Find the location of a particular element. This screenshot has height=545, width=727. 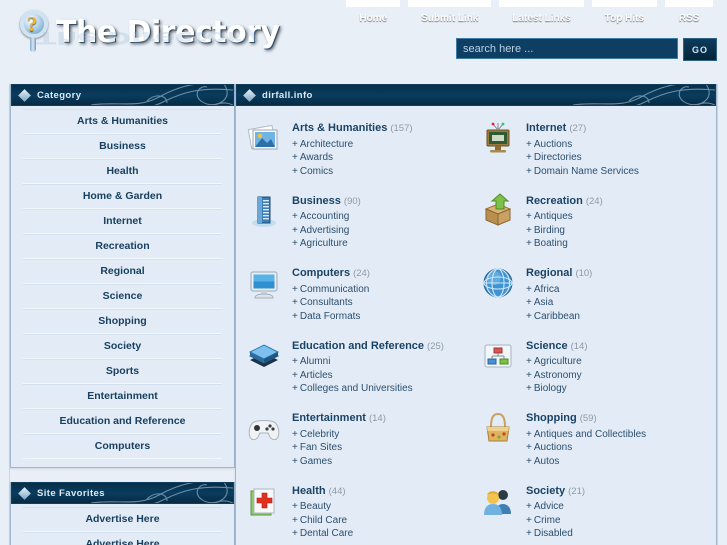

computer-icon is located at coordinates (264, 283).